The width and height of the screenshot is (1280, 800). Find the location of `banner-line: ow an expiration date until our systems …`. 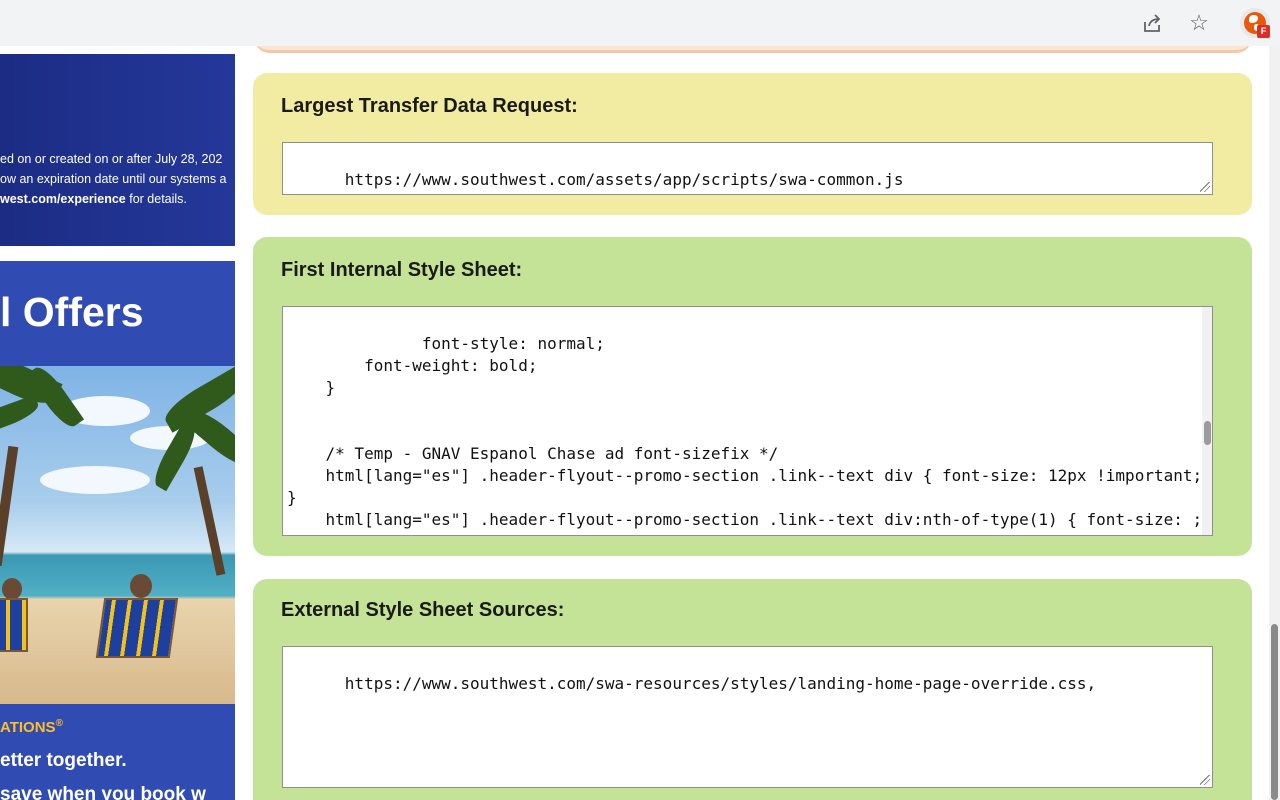

banner-line: ow an expiration date until our systems … is located at coordinates (113, 179).